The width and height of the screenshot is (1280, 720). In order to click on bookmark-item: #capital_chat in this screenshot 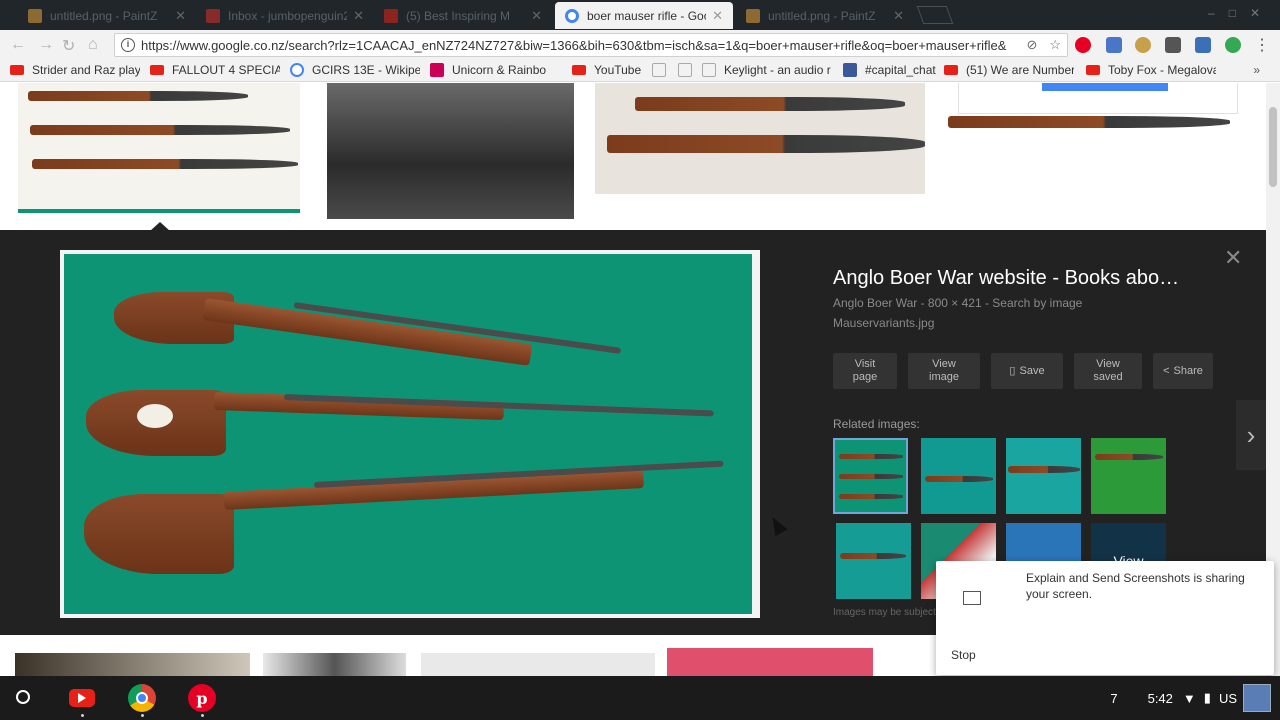, I will do `click(890, 70)`.